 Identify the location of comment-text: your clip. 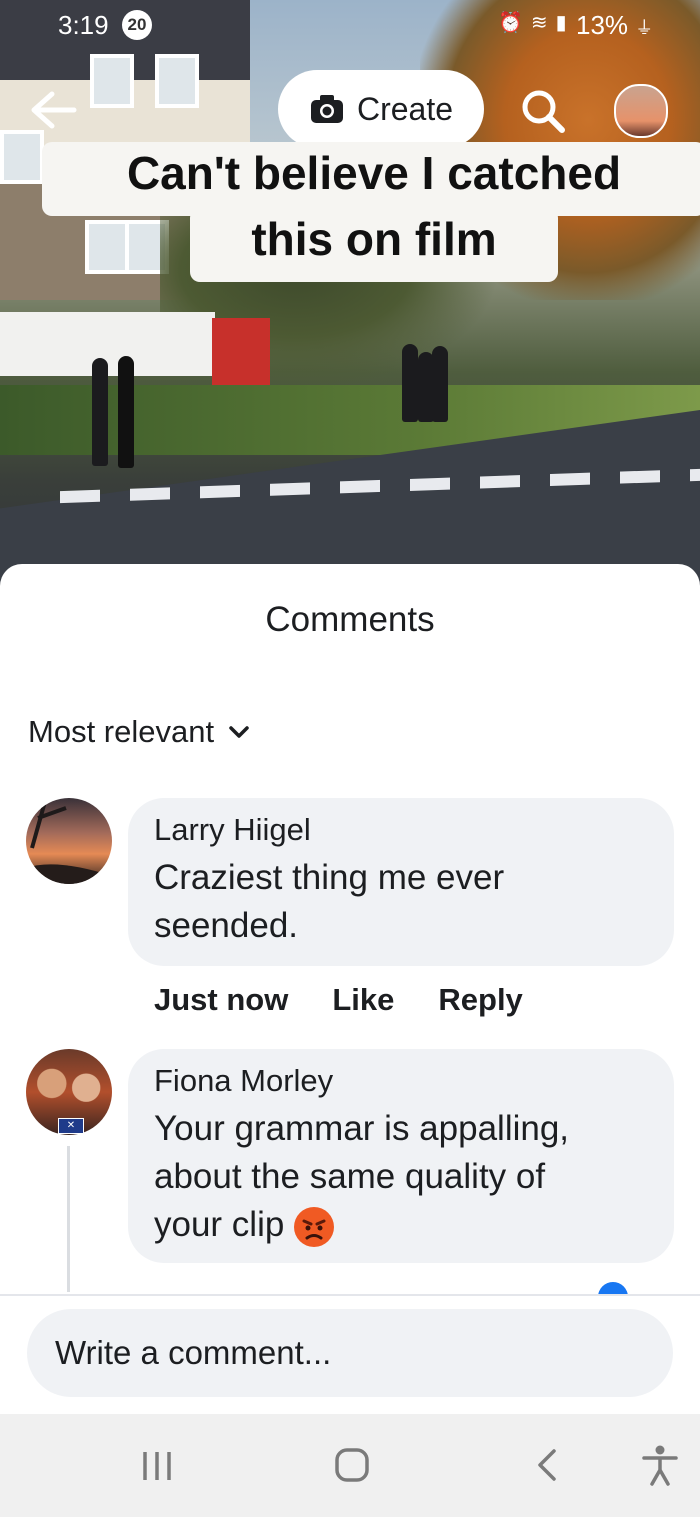
(219, 1224).